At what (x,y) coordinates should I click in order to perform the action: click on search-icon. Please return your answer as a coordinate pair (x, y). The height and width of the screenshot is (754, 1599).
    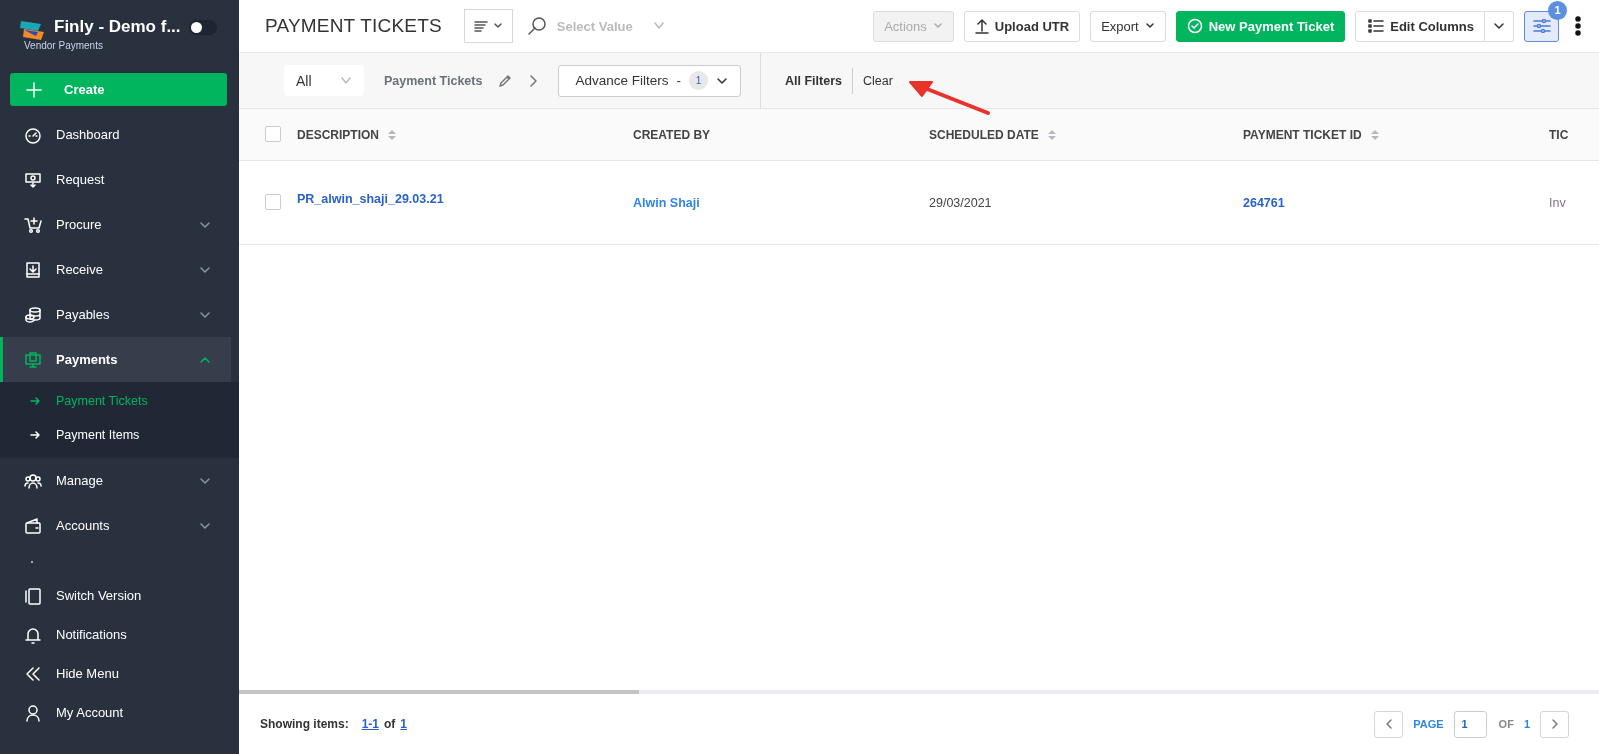
    Looking at the image, I should click on (536, 26).